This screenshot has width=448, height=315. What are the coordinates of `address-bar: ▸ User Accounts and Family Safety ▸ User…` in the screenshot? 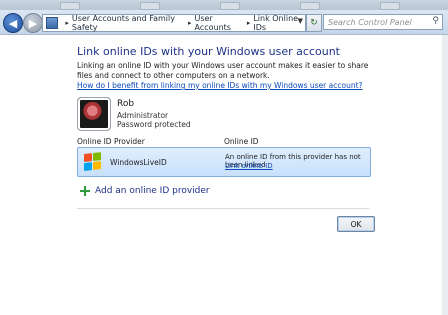 It's located at (174, 23).